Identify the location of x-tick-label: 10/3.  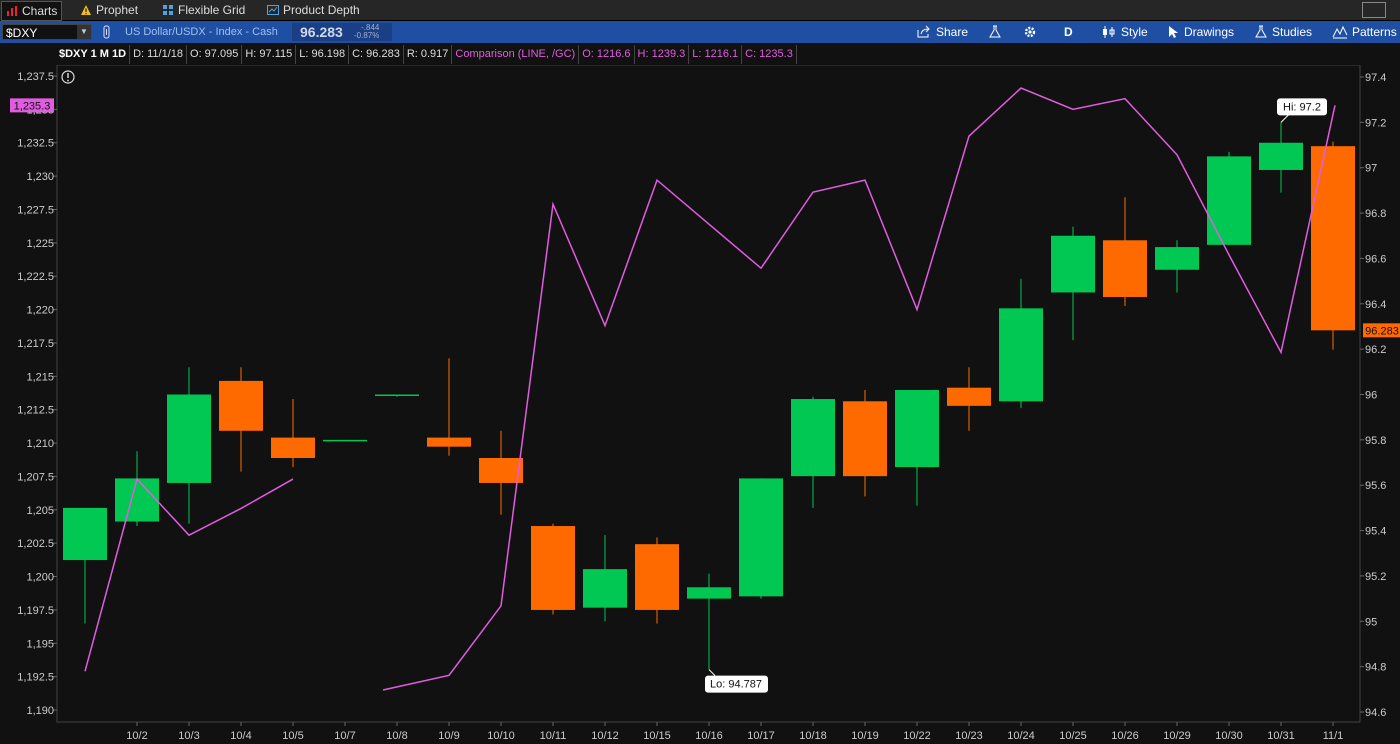
(188, 736).